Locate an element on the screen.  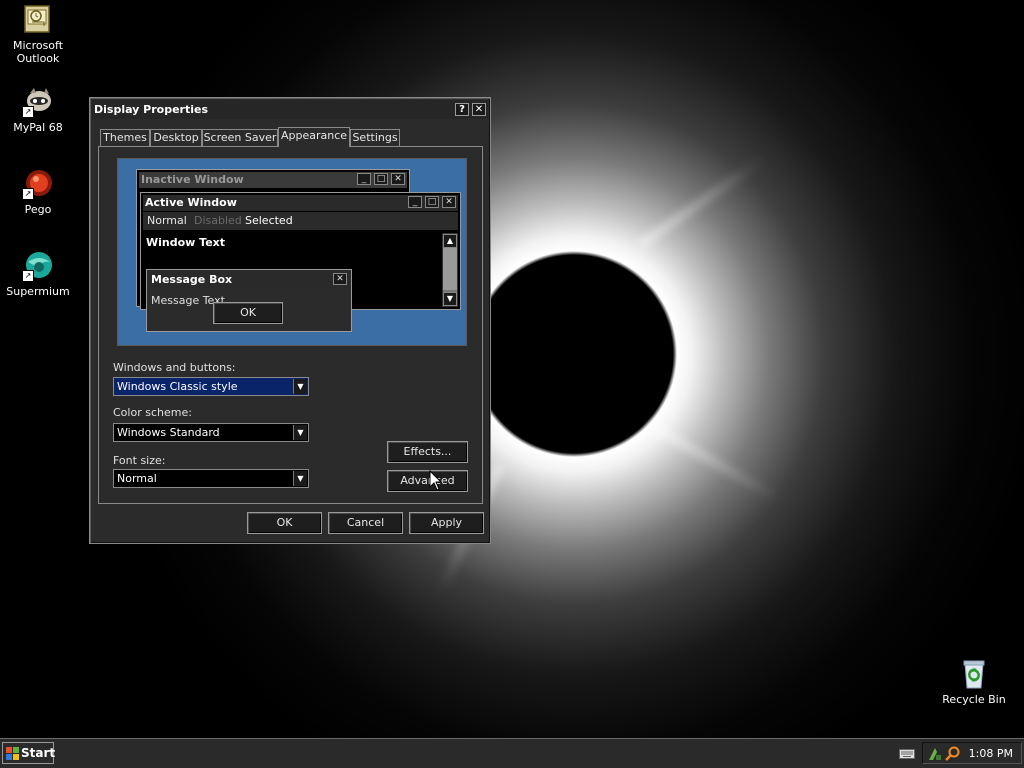
dialog-titlebar: Display Properties ? ✕ is located at coordinates (290, 109).